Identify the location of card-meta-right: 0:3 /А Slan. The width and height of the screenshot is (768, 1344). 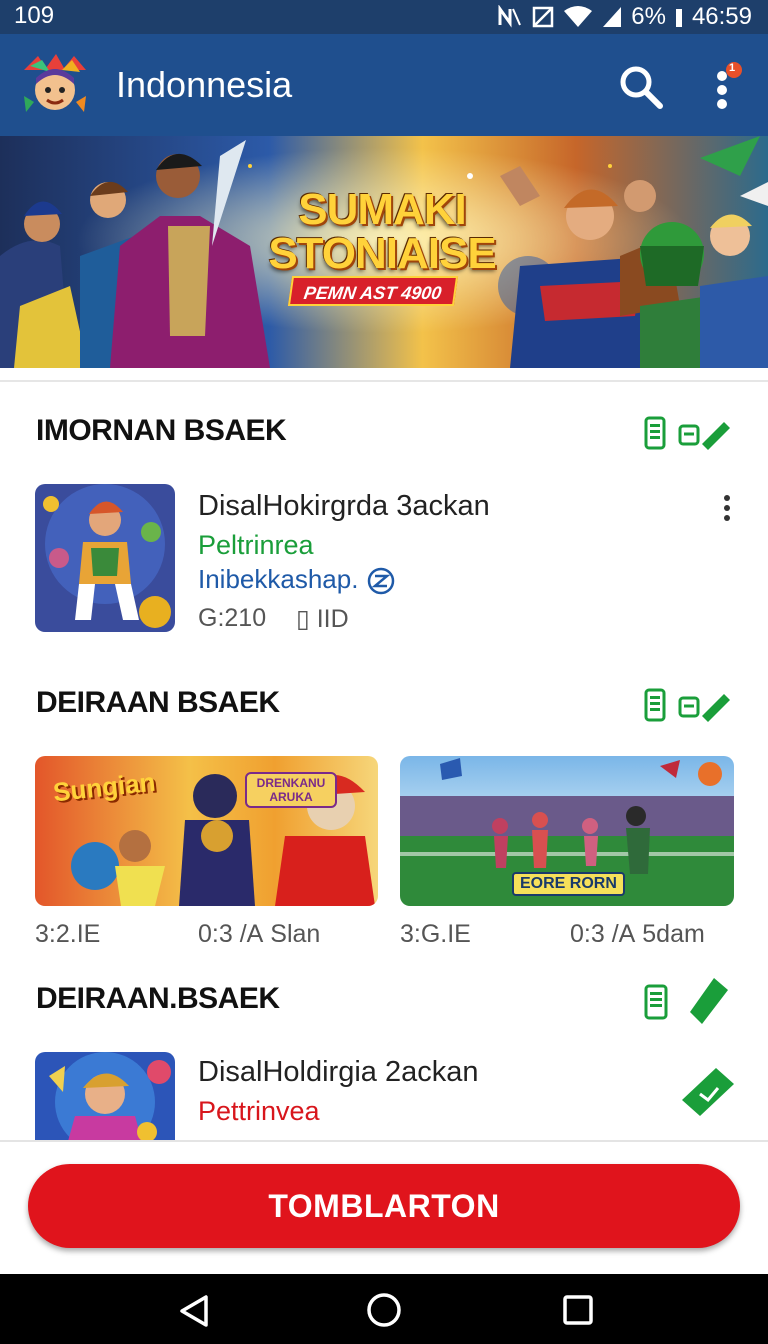
(259, 934).